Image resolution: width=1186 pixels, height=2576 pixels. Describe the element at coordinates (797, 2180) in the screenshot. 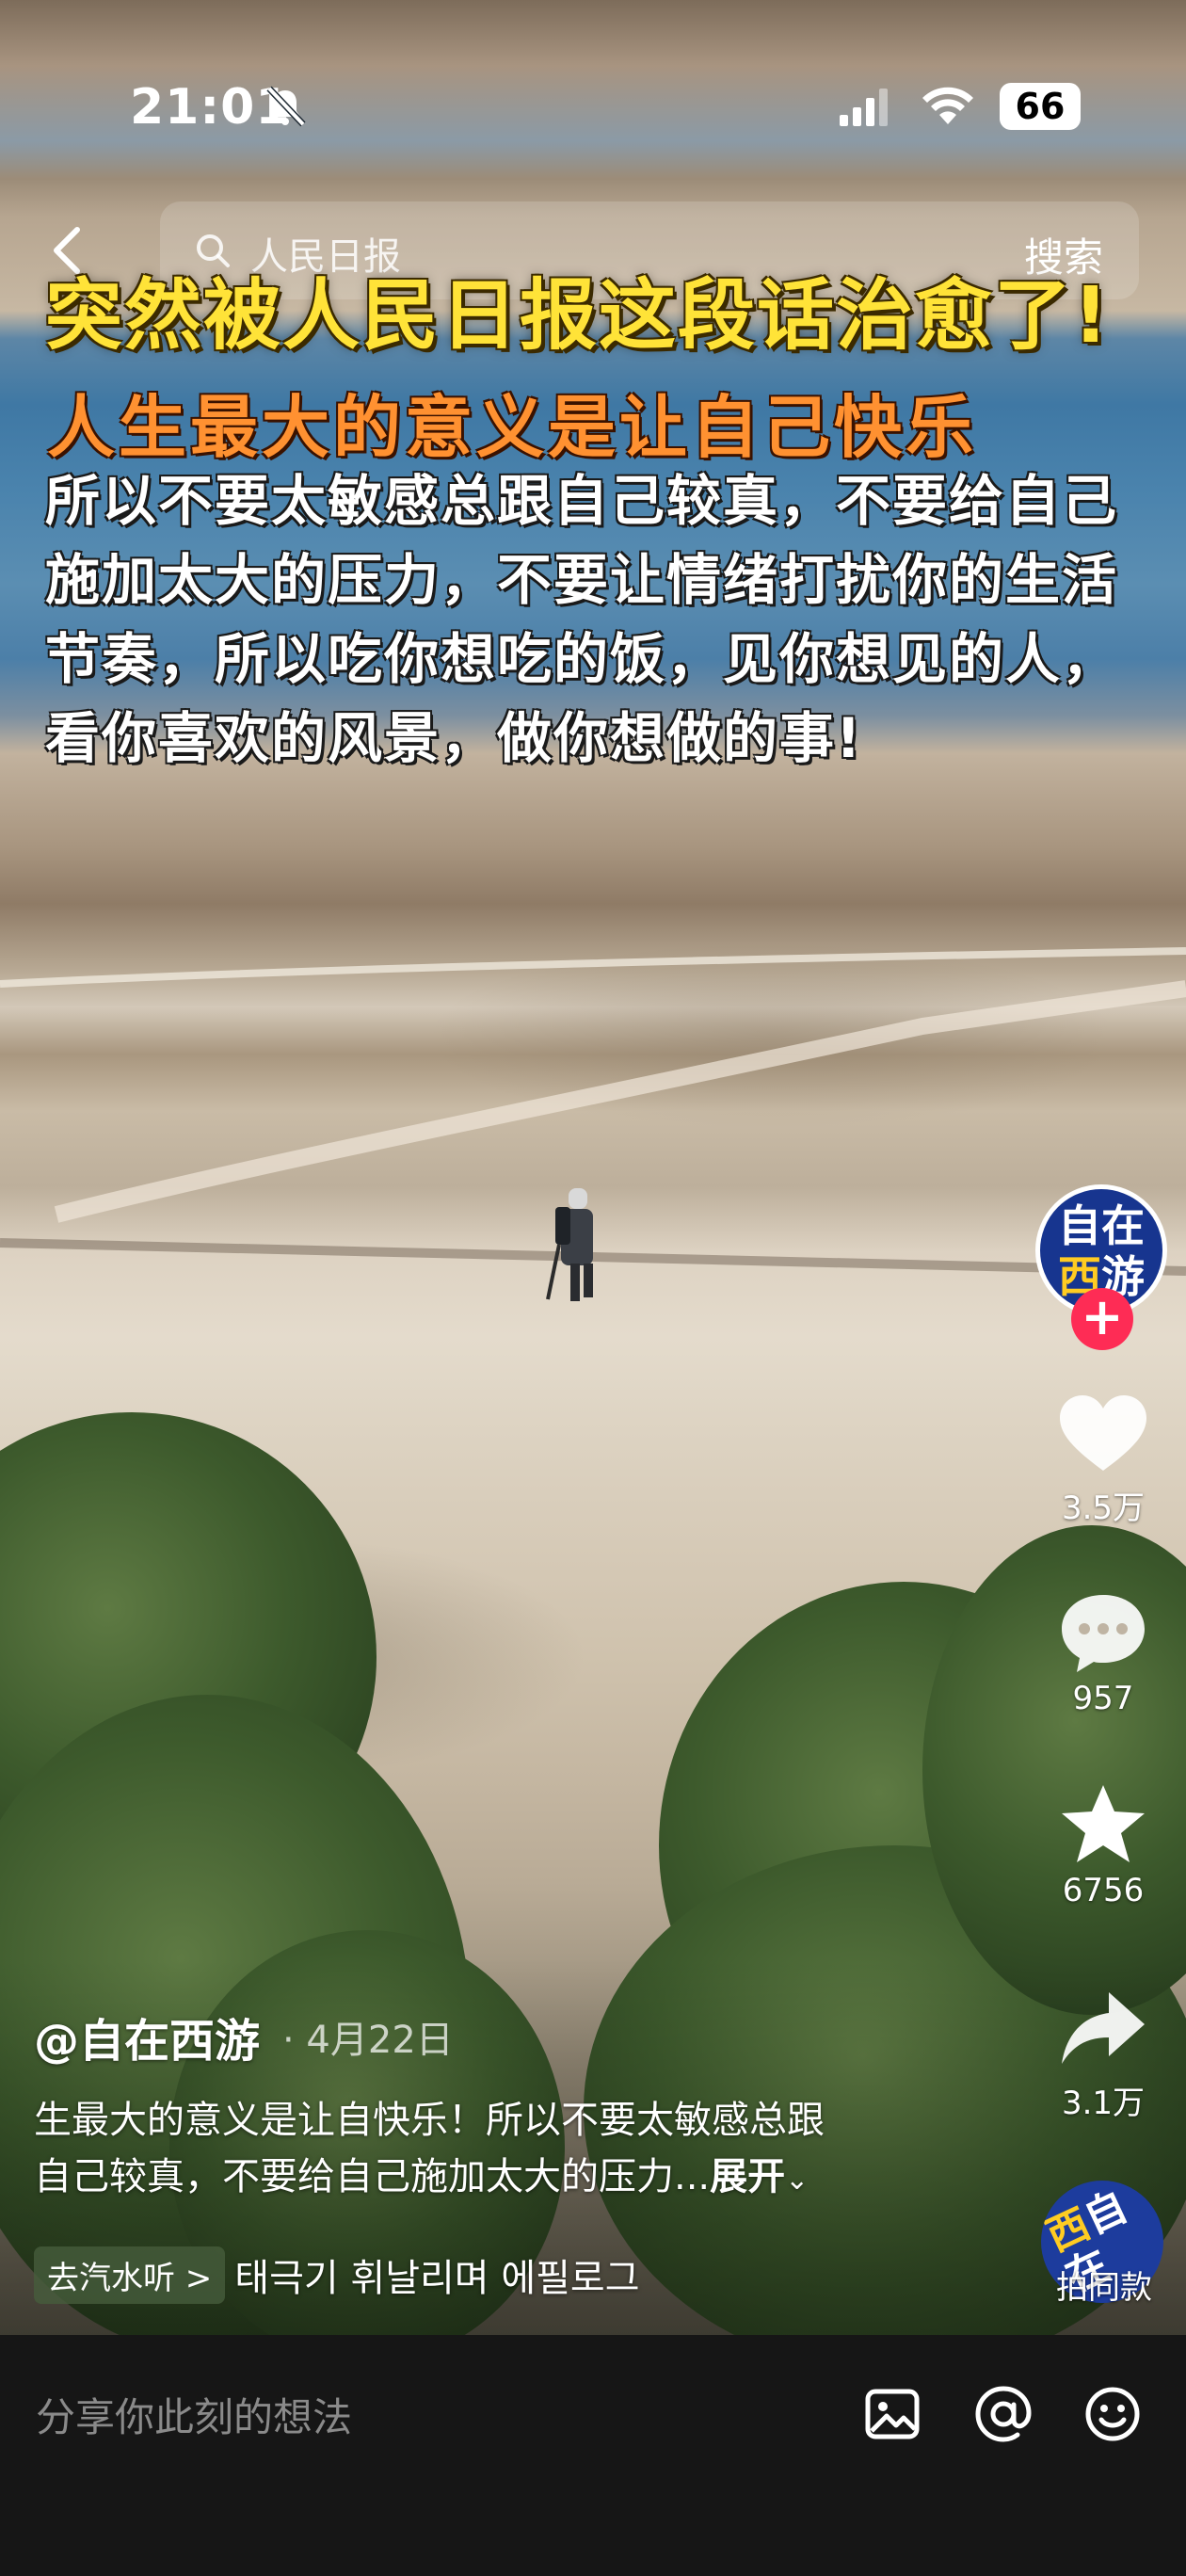

I see `chevron-down-icon: ⌄` at that location.